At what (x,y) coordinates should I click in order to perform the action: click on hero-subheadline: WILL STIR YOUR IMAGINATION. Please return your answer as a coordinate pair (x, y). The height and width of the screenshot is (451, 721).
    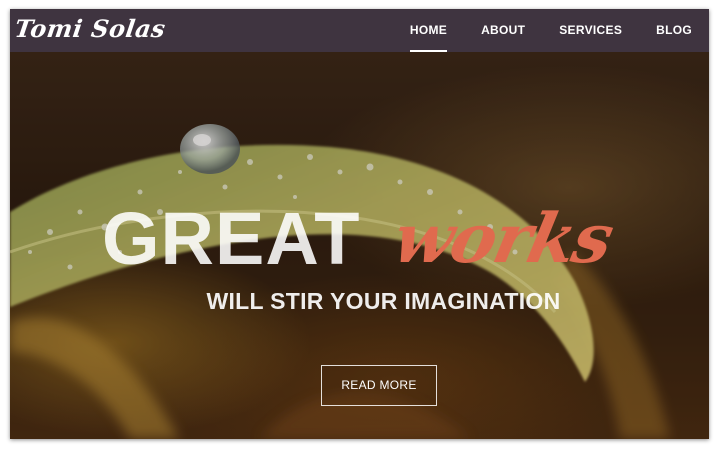
    Looking at the image, I should click on (383, 301).